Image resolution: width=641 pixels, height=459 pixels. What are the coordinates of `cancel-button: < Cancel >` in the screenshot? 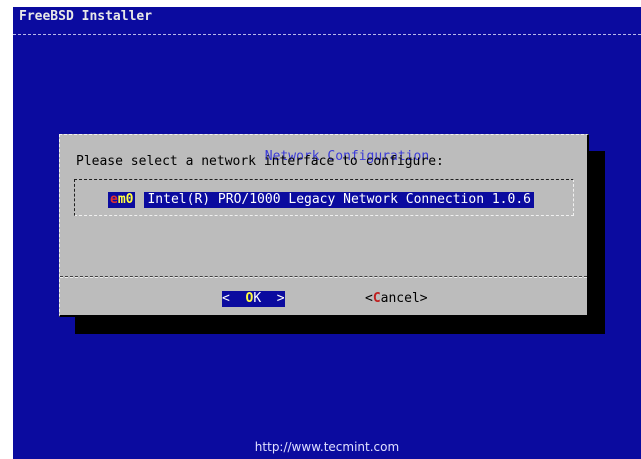 It's located at (396, 299).